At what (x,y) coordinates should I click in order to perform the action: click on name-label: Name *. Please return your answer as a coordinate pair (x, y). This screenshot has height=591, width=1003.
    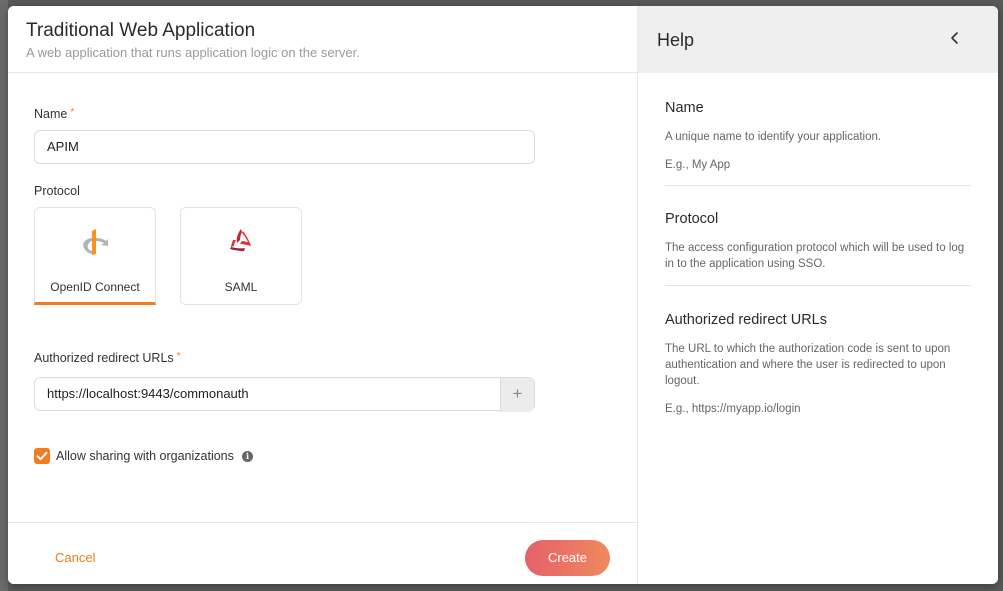
    Looking at the image, I should click on (54, 114).